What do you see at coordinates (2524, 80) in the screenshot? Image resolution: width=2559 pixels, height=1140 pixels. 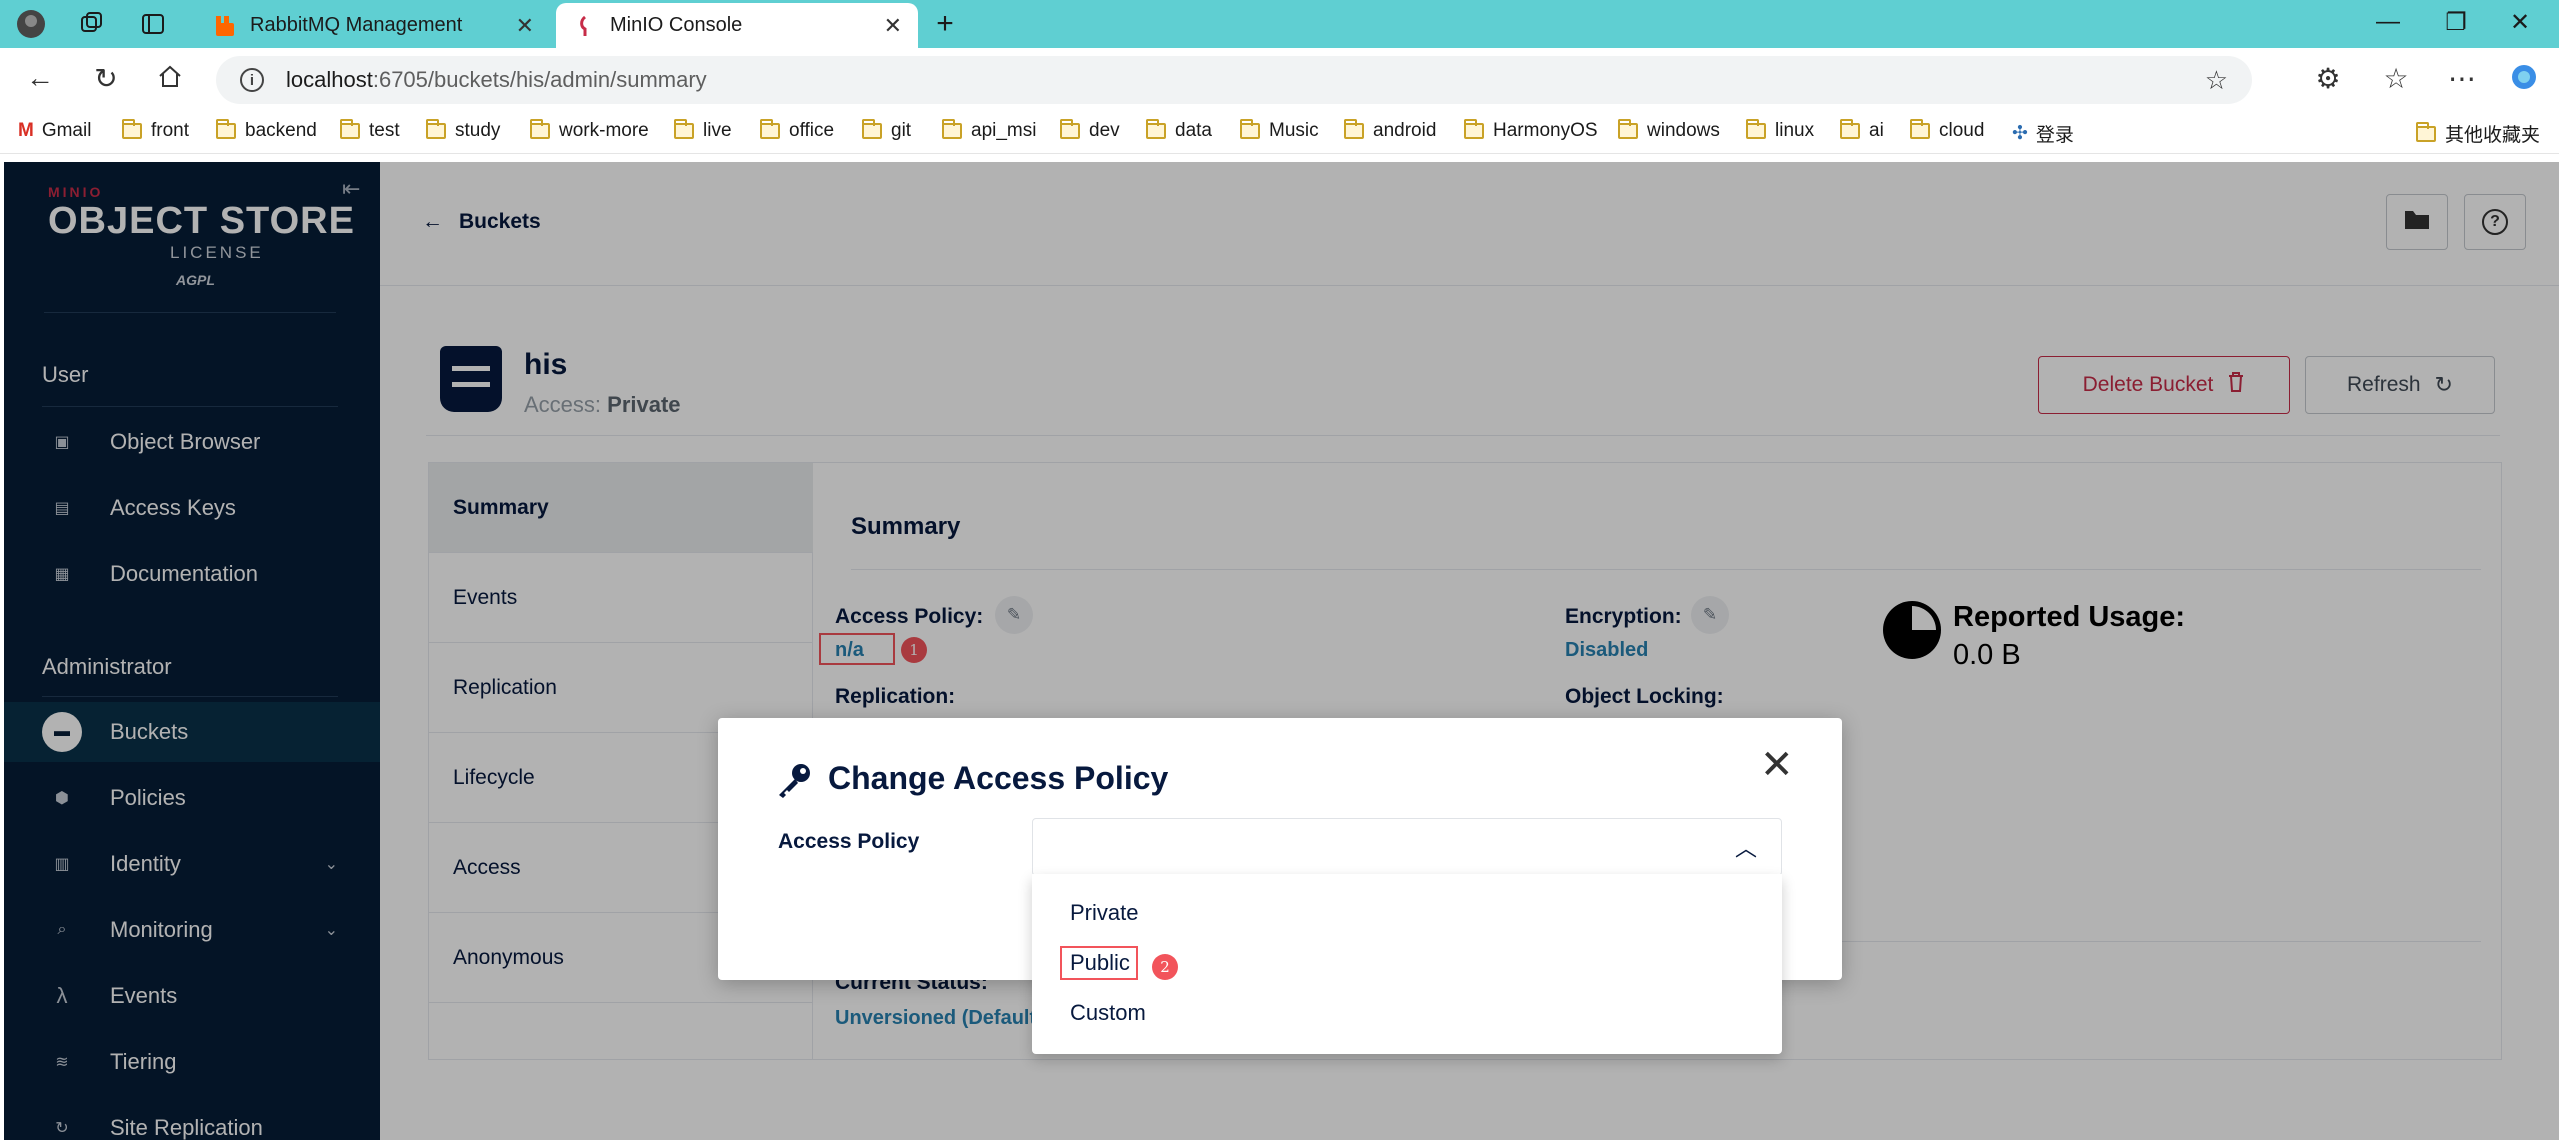 I see `copilot-icon` at bounding box center [2524, 80].